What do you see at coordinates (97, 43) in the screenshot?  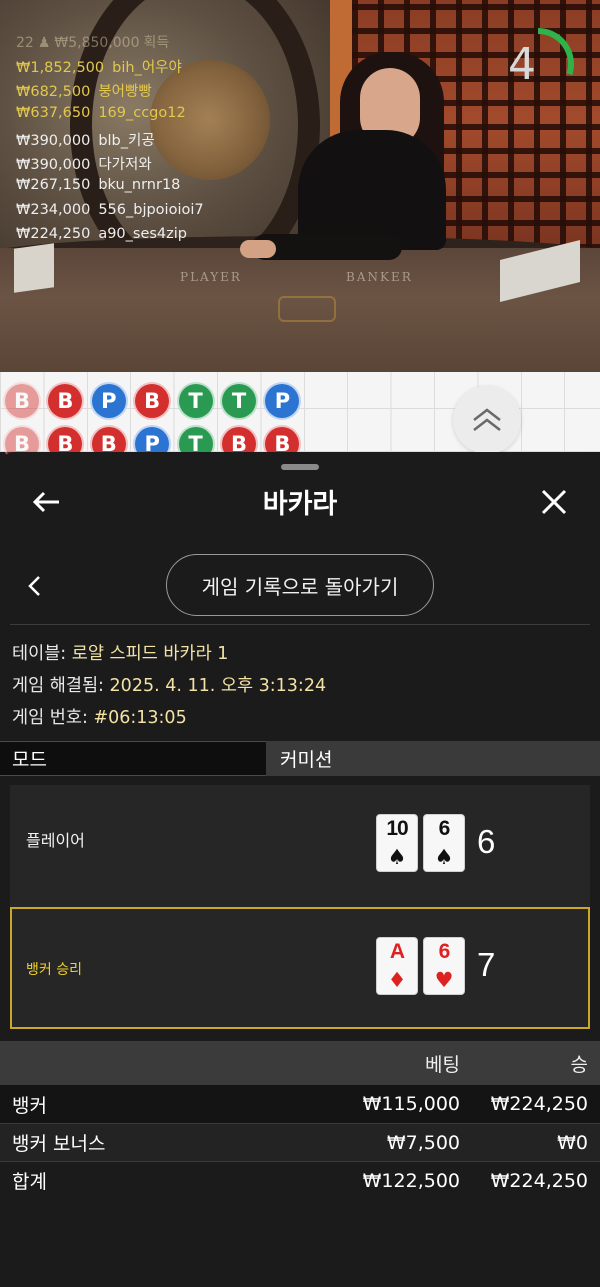 I see `winners-total: ₩5,850,000` at bounding box center [97, 43].